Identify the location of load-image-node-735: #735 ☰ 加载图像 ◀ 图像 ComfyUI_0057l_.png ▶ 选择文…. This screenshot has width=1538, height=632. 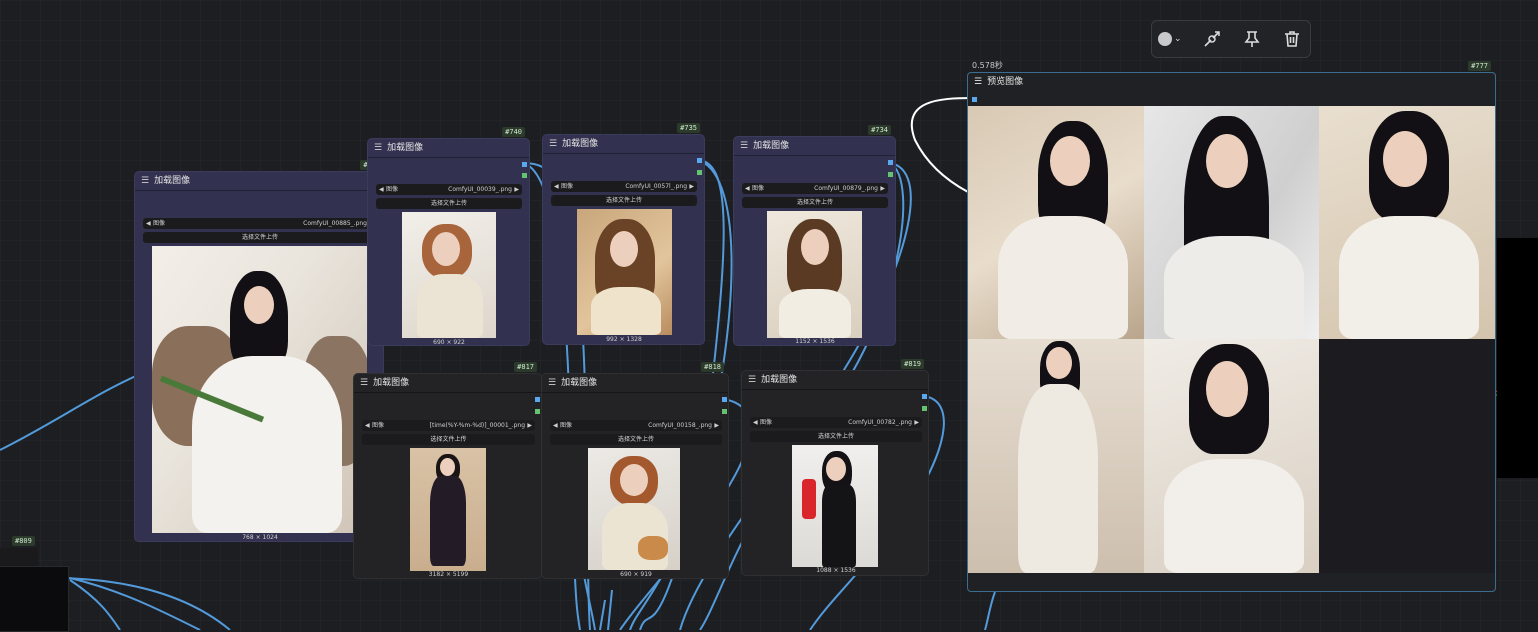
(623, 234).